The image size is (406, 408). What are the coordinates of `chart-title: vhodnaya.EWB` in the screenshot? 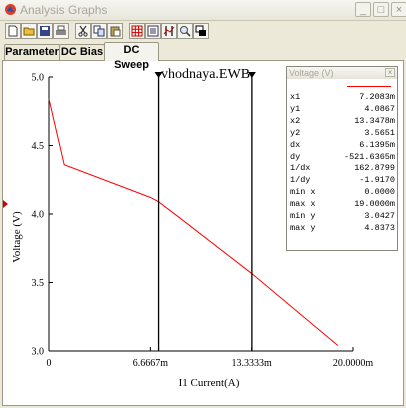 It's located at (206, 74).